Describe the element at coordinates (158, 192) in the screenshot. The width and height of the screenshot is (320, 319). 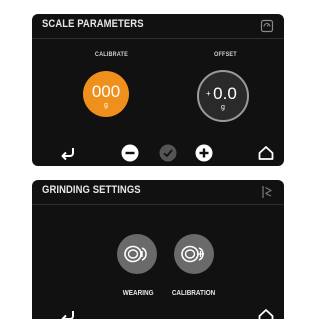
I see `grinding-panel-header: GRINDING SETTINGS` at that location.